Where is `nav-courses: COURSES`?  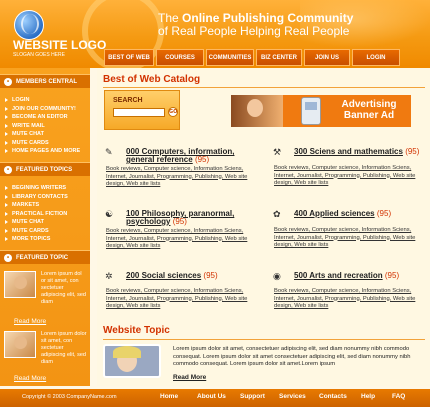
nav-courses: COURSES is located at coordinates (180, 57).